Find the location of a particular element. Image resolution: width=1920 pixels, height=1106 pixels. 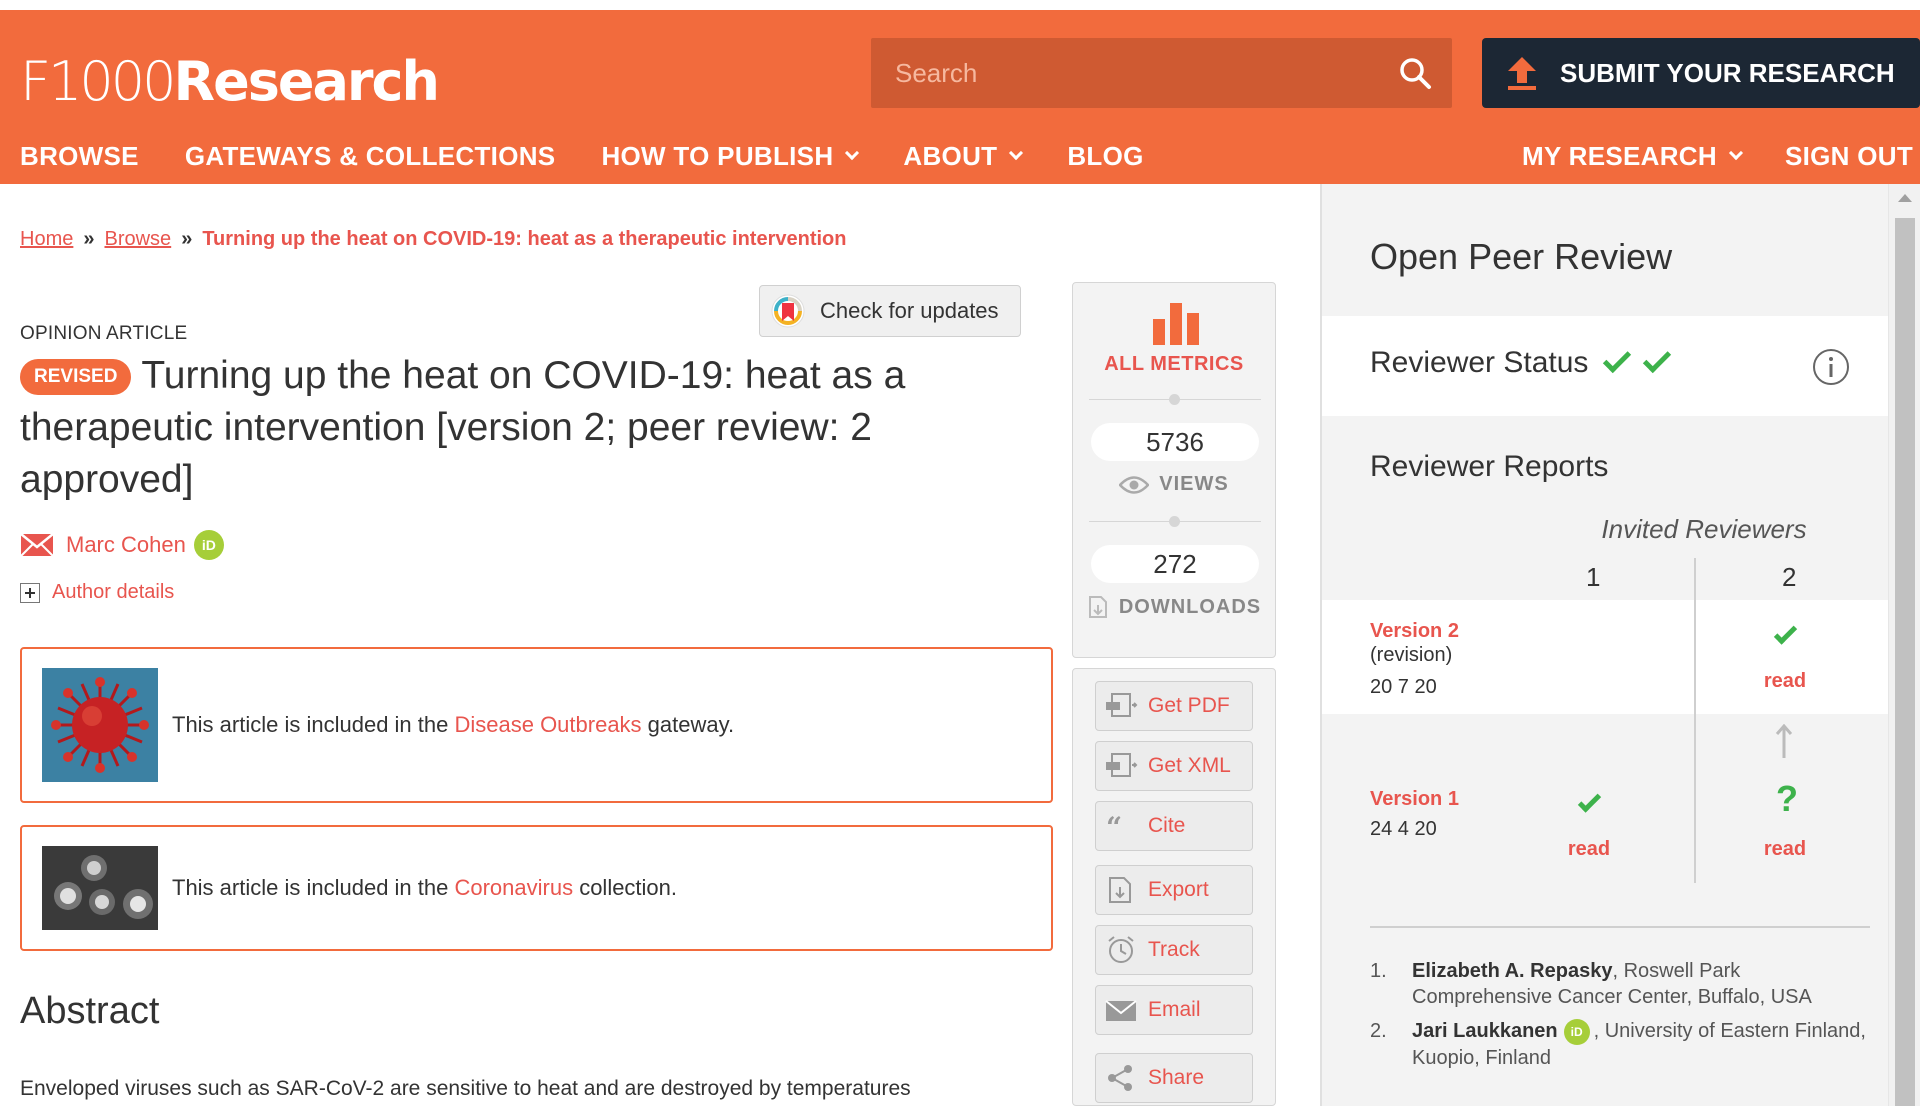

approved-with-reservations-icon: ? is located at coordinates (1787, 798).